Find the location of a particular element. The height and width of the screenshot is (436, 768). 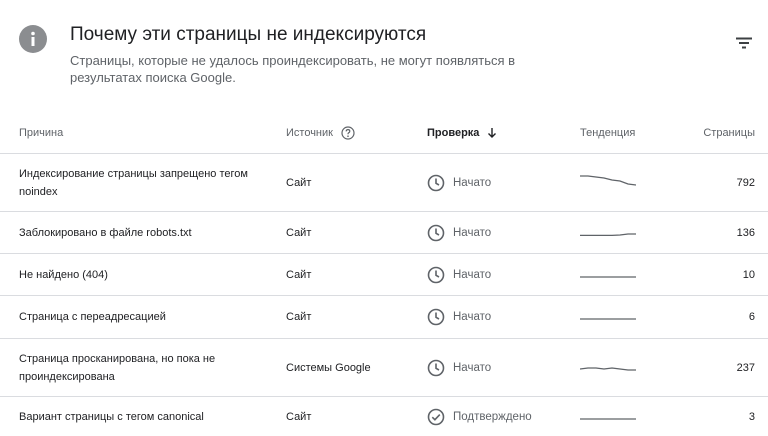

column-header-source: Источник is located at coordinates (320, 133).